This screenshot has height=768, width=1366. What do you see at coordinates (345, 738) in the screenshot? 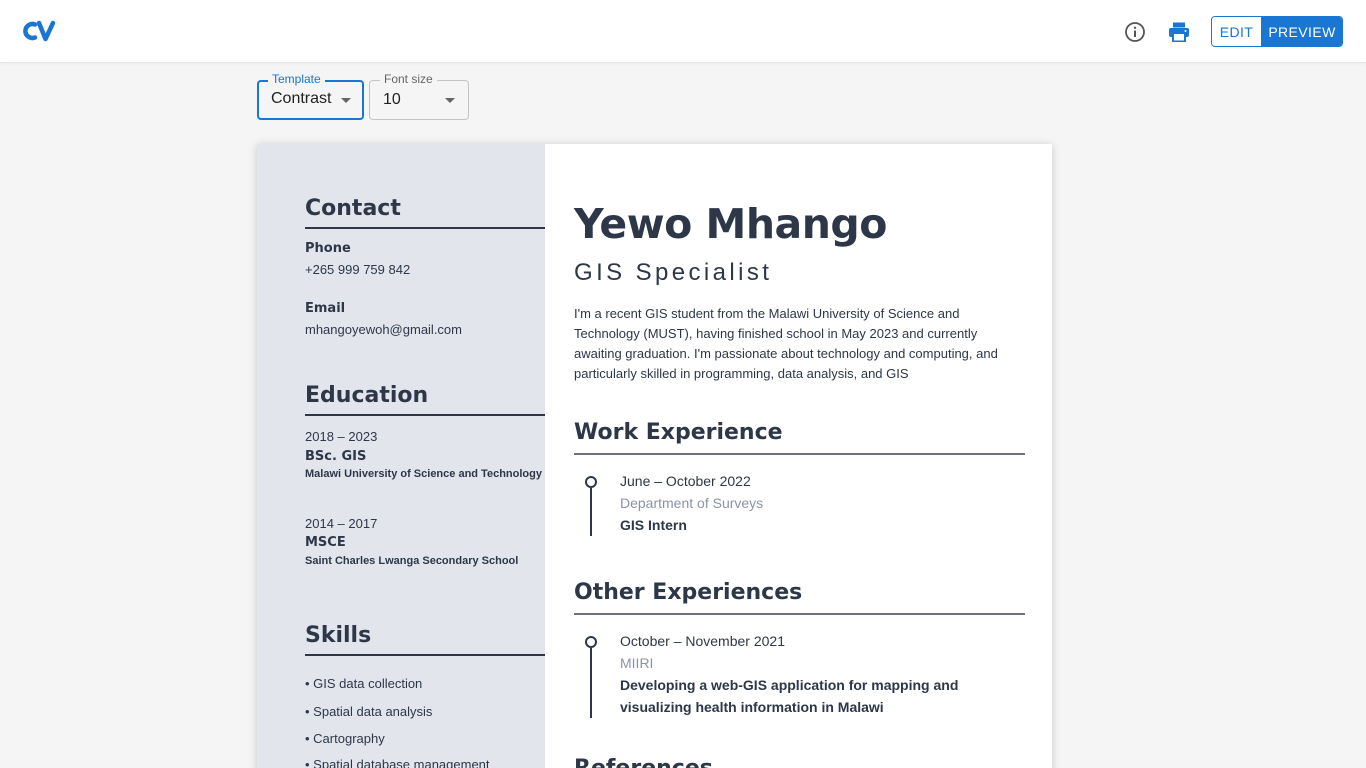
I see `skill-item: • Cartography` at bounding box center [345, 738].